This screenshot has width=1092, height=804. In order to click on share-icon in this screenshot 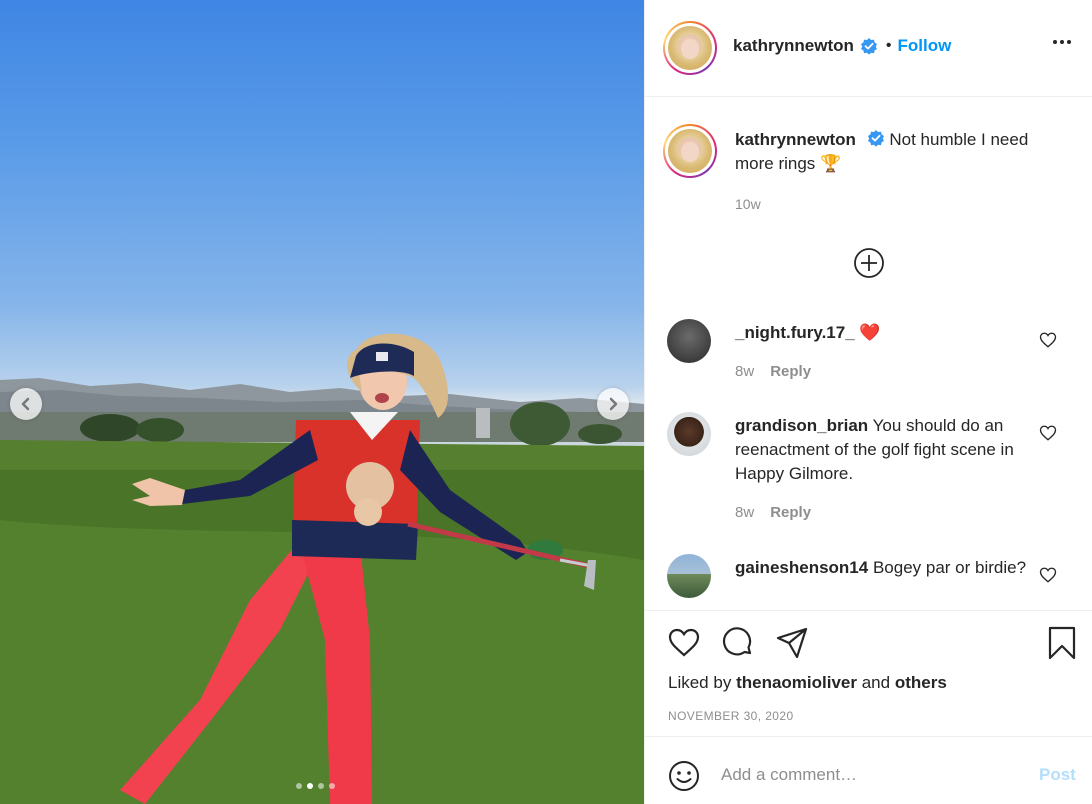, I will do `click(792, 643)`.